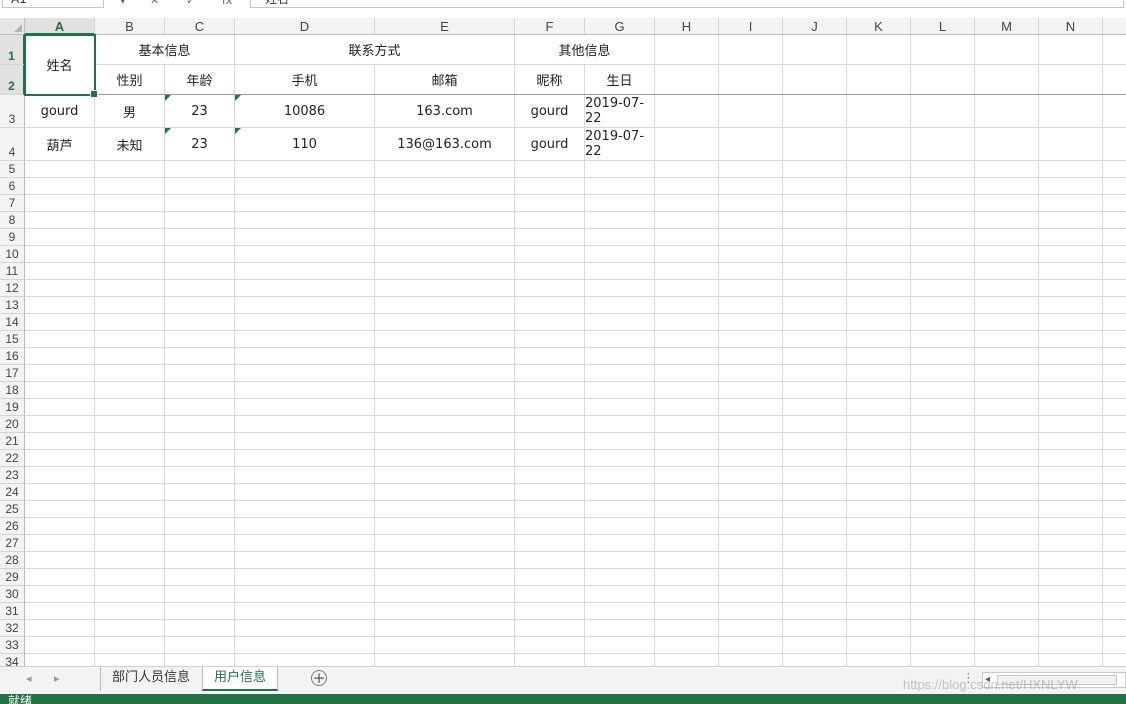 This screenshot has height=704, width=1126. I want to click on row-header-25: 25, so click(12, 509).